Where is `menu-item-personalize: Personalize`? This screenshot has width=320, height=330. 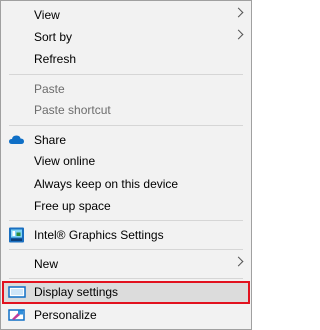
menu-item-personalize: Personalize is located at coordinates (126, 315).